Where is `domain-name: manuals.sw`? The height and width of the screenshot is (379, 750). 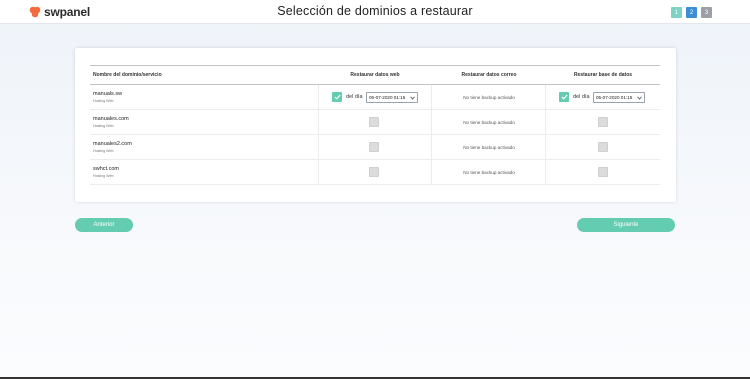 domain-name: manuals.sw is located at coordinates (108, 94).